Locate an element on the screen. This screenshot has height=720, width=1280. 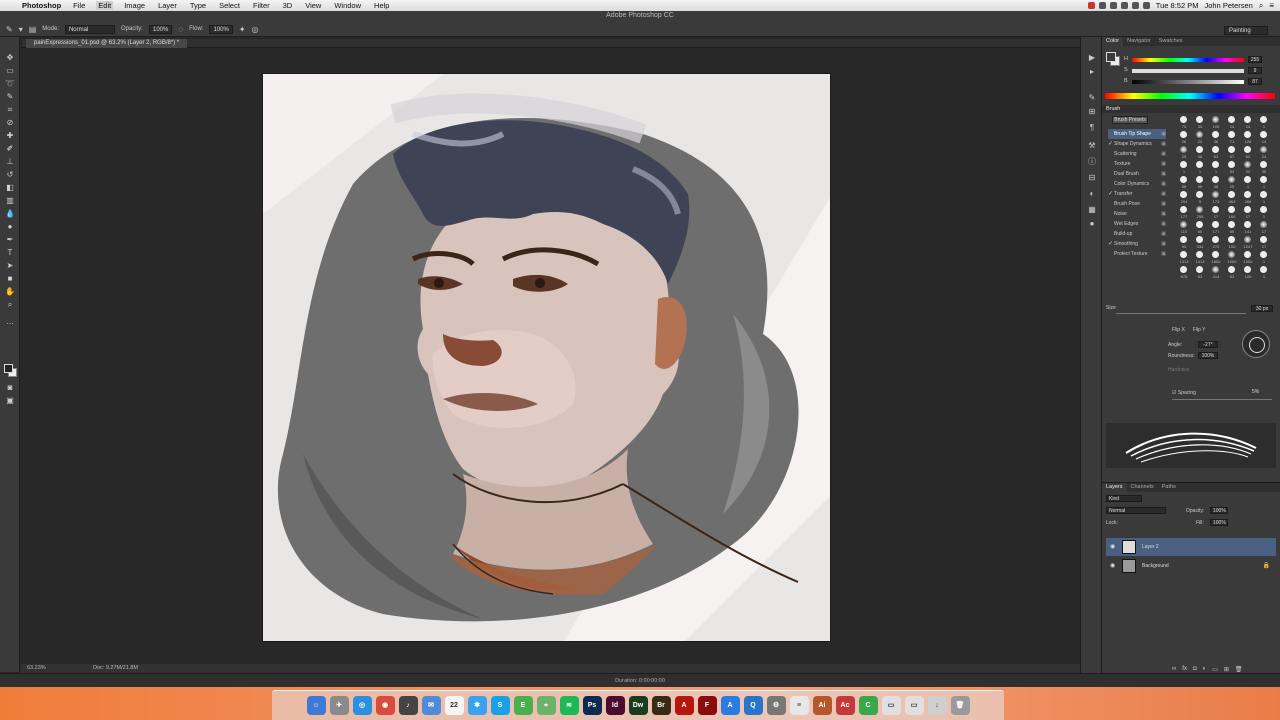
menu-help: Help is located at coordinates (381, 5).